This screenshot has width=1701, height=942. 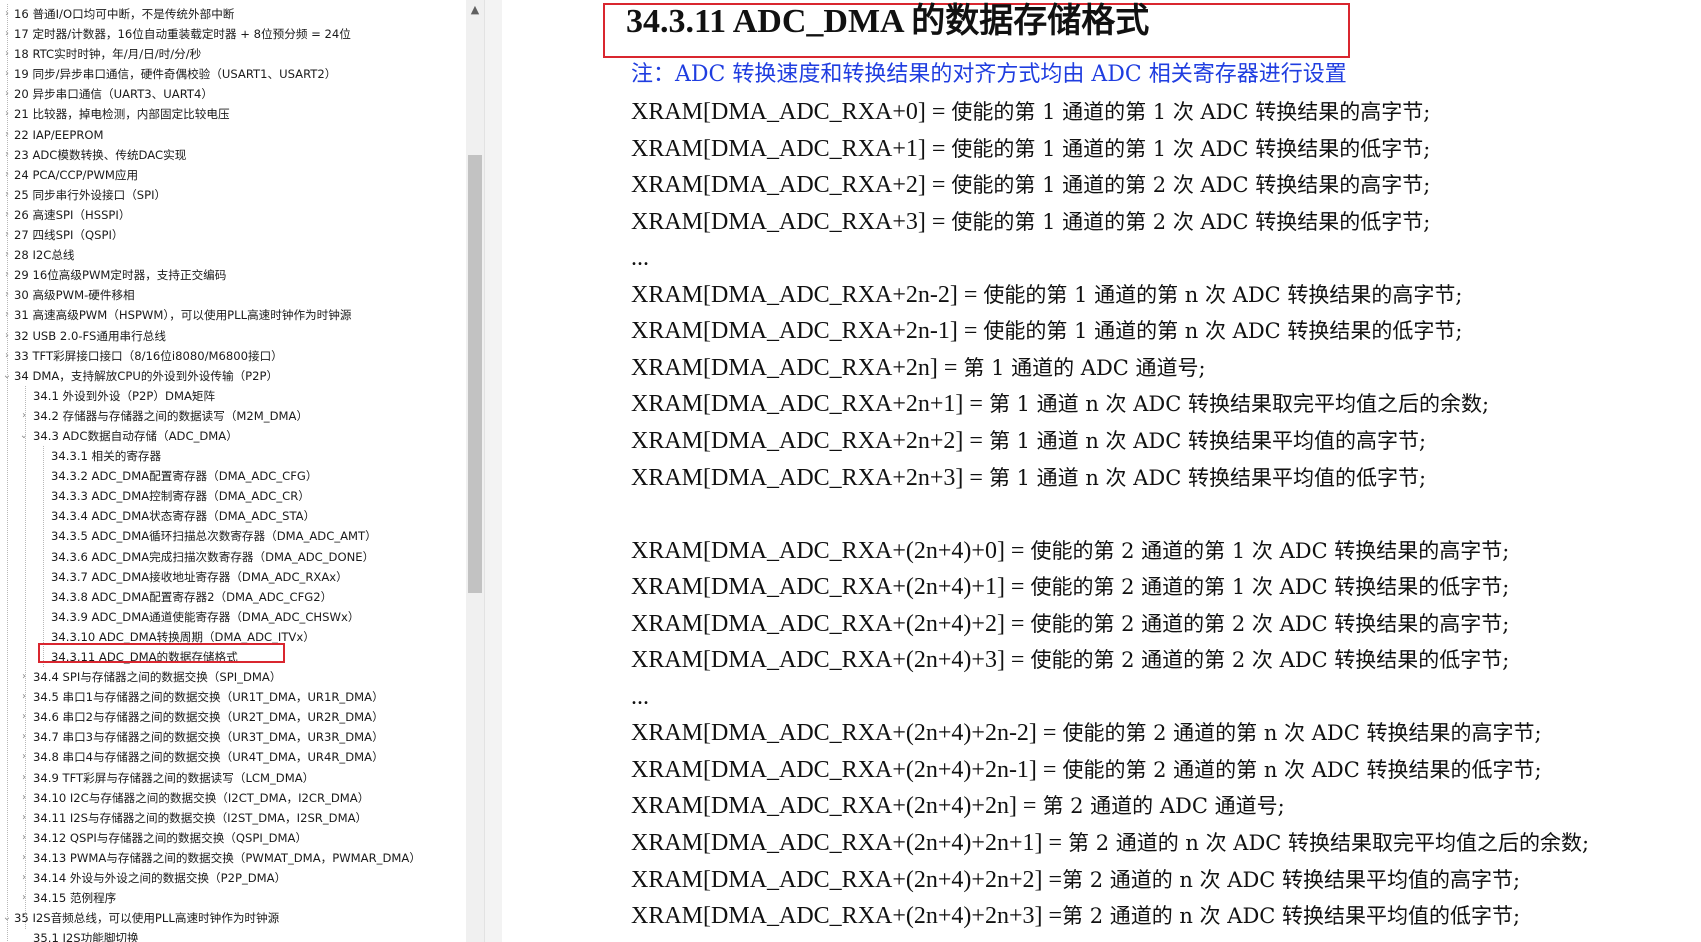 What do you see at coordinates (234, 898) in the screenshot?
I see `sidebar-item: › 34.15 范例程序` at bounding box center [234, 898].